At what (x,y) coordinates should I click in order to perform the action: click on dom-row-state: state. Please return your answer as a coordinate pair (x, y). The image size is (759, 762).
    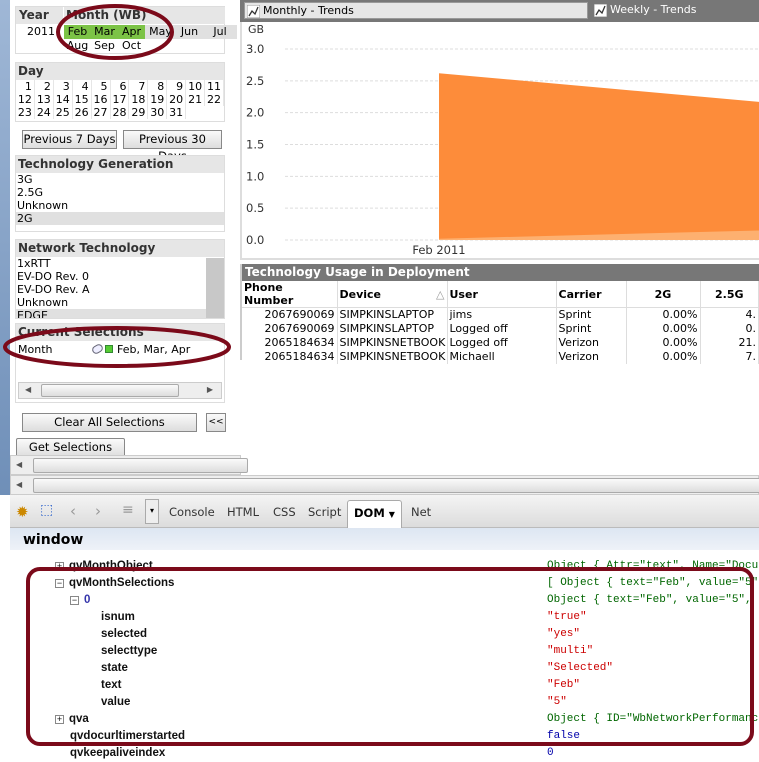
    Looking at the image, I should click on (114, 668).